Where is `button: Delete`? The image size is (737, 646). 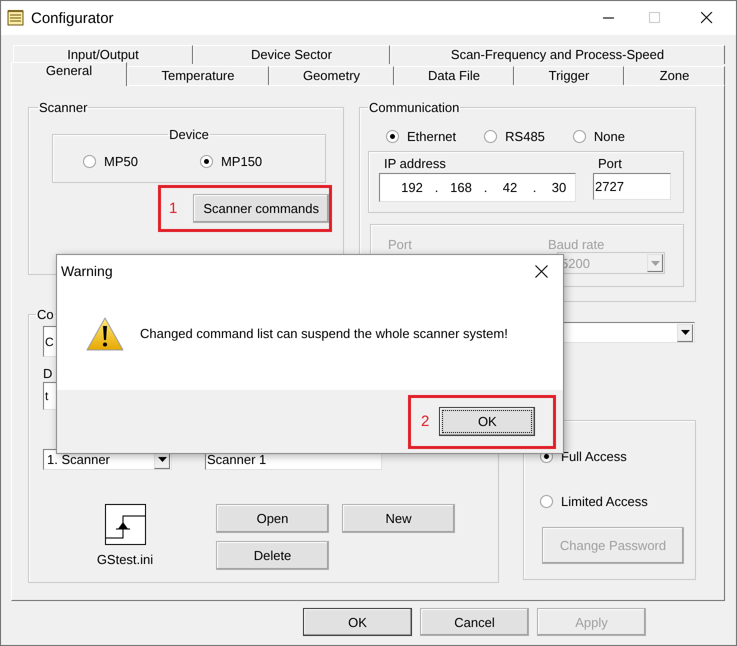 button: Delete is located at coordinates (272, 555).